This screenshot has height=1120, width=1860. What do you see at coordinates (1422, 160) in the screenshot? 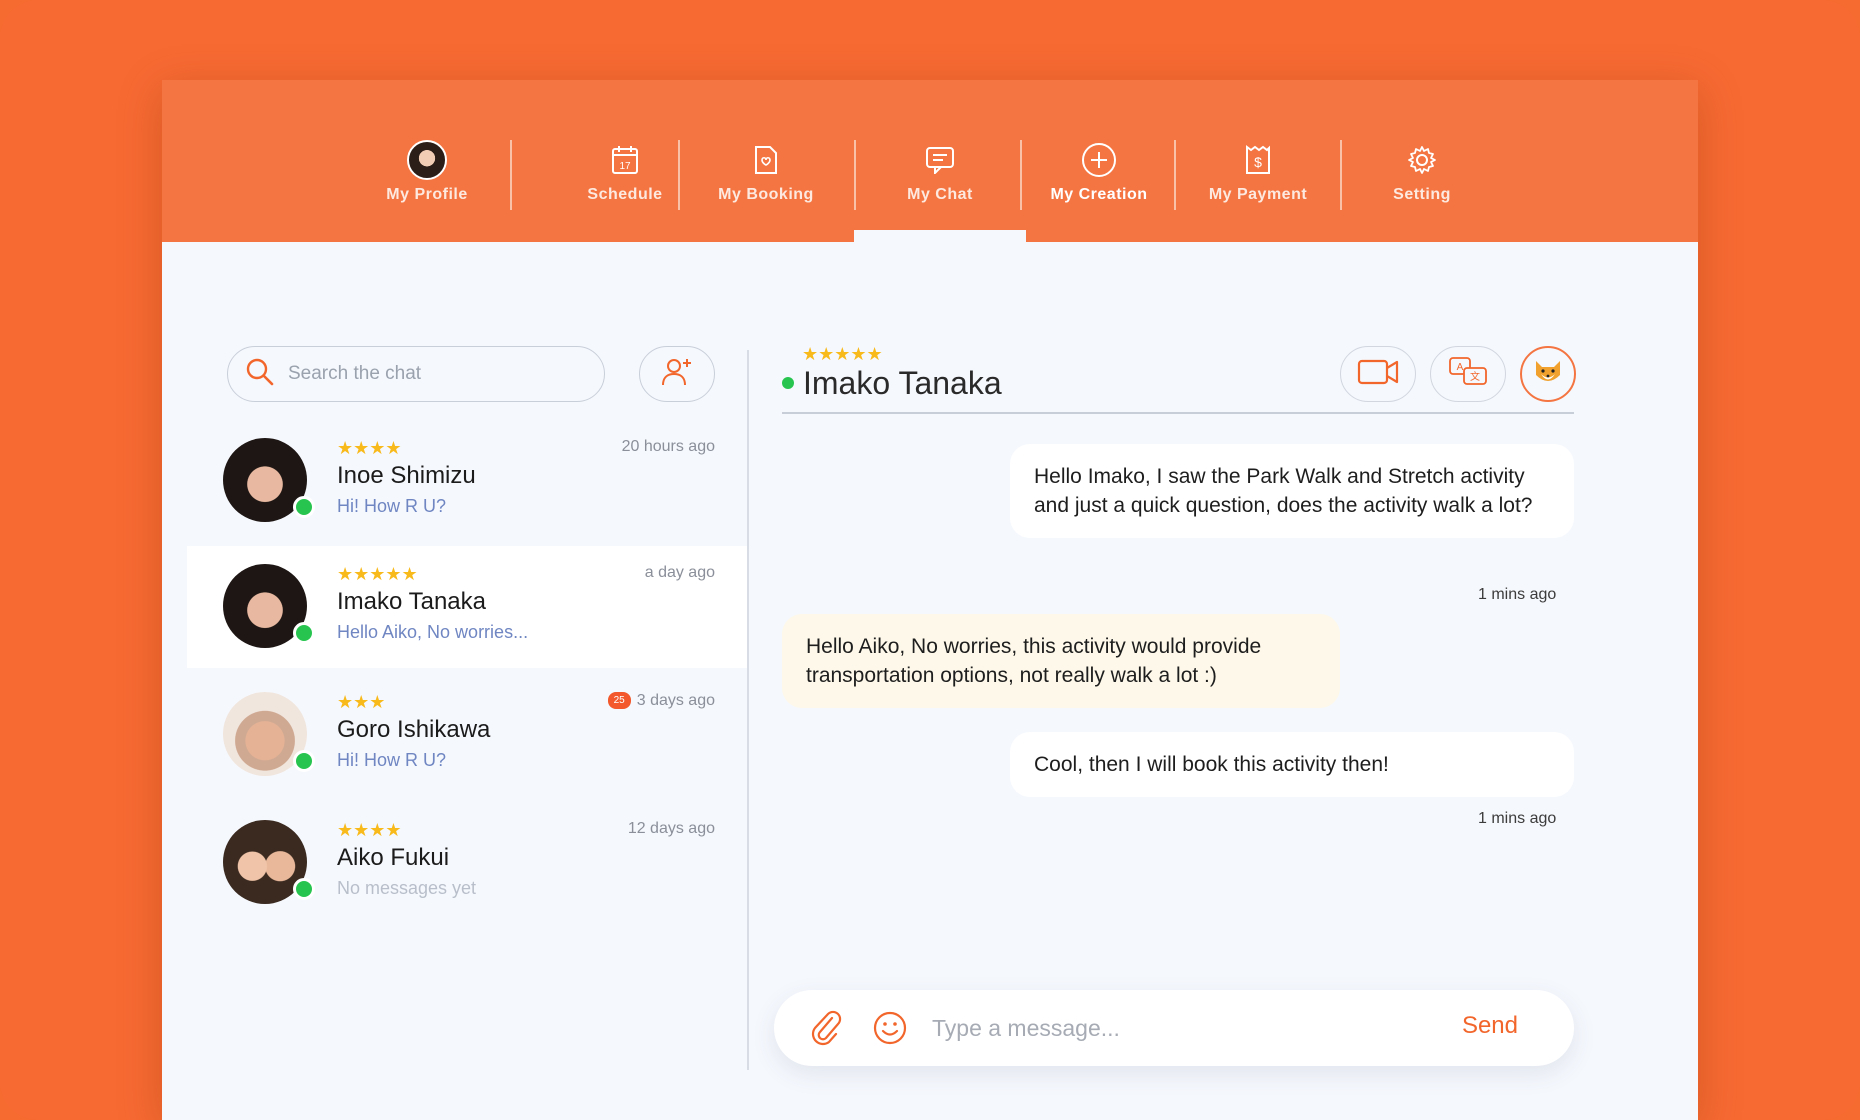
I see `gear-icon` at bounding box center [1422, 160].